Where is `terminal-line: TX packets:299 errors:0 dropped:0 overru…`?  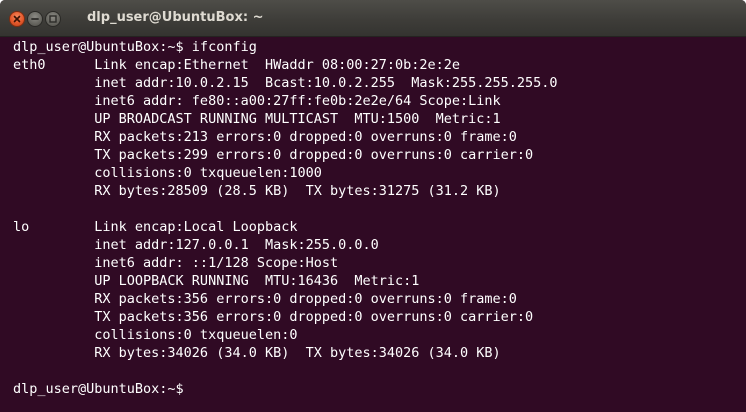 terminal-line: TX packets:299 errors:0 dropped:0 overru… is located at coordinates (273, 155).